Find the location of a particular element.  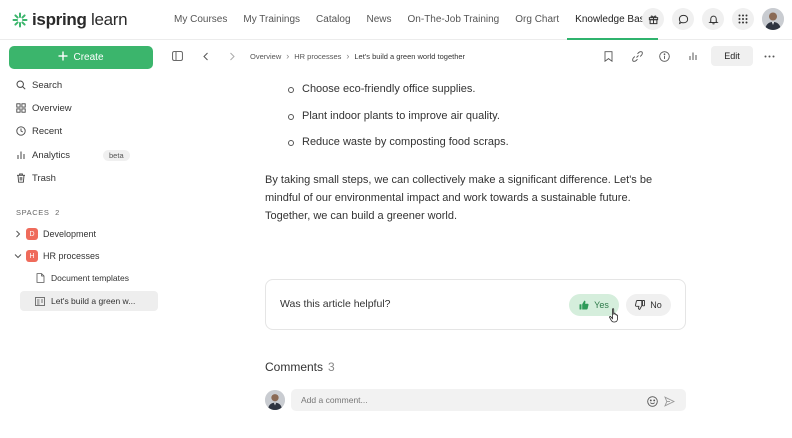

feedback-question: Was this article helpful? is located at coordinates (335, 304).